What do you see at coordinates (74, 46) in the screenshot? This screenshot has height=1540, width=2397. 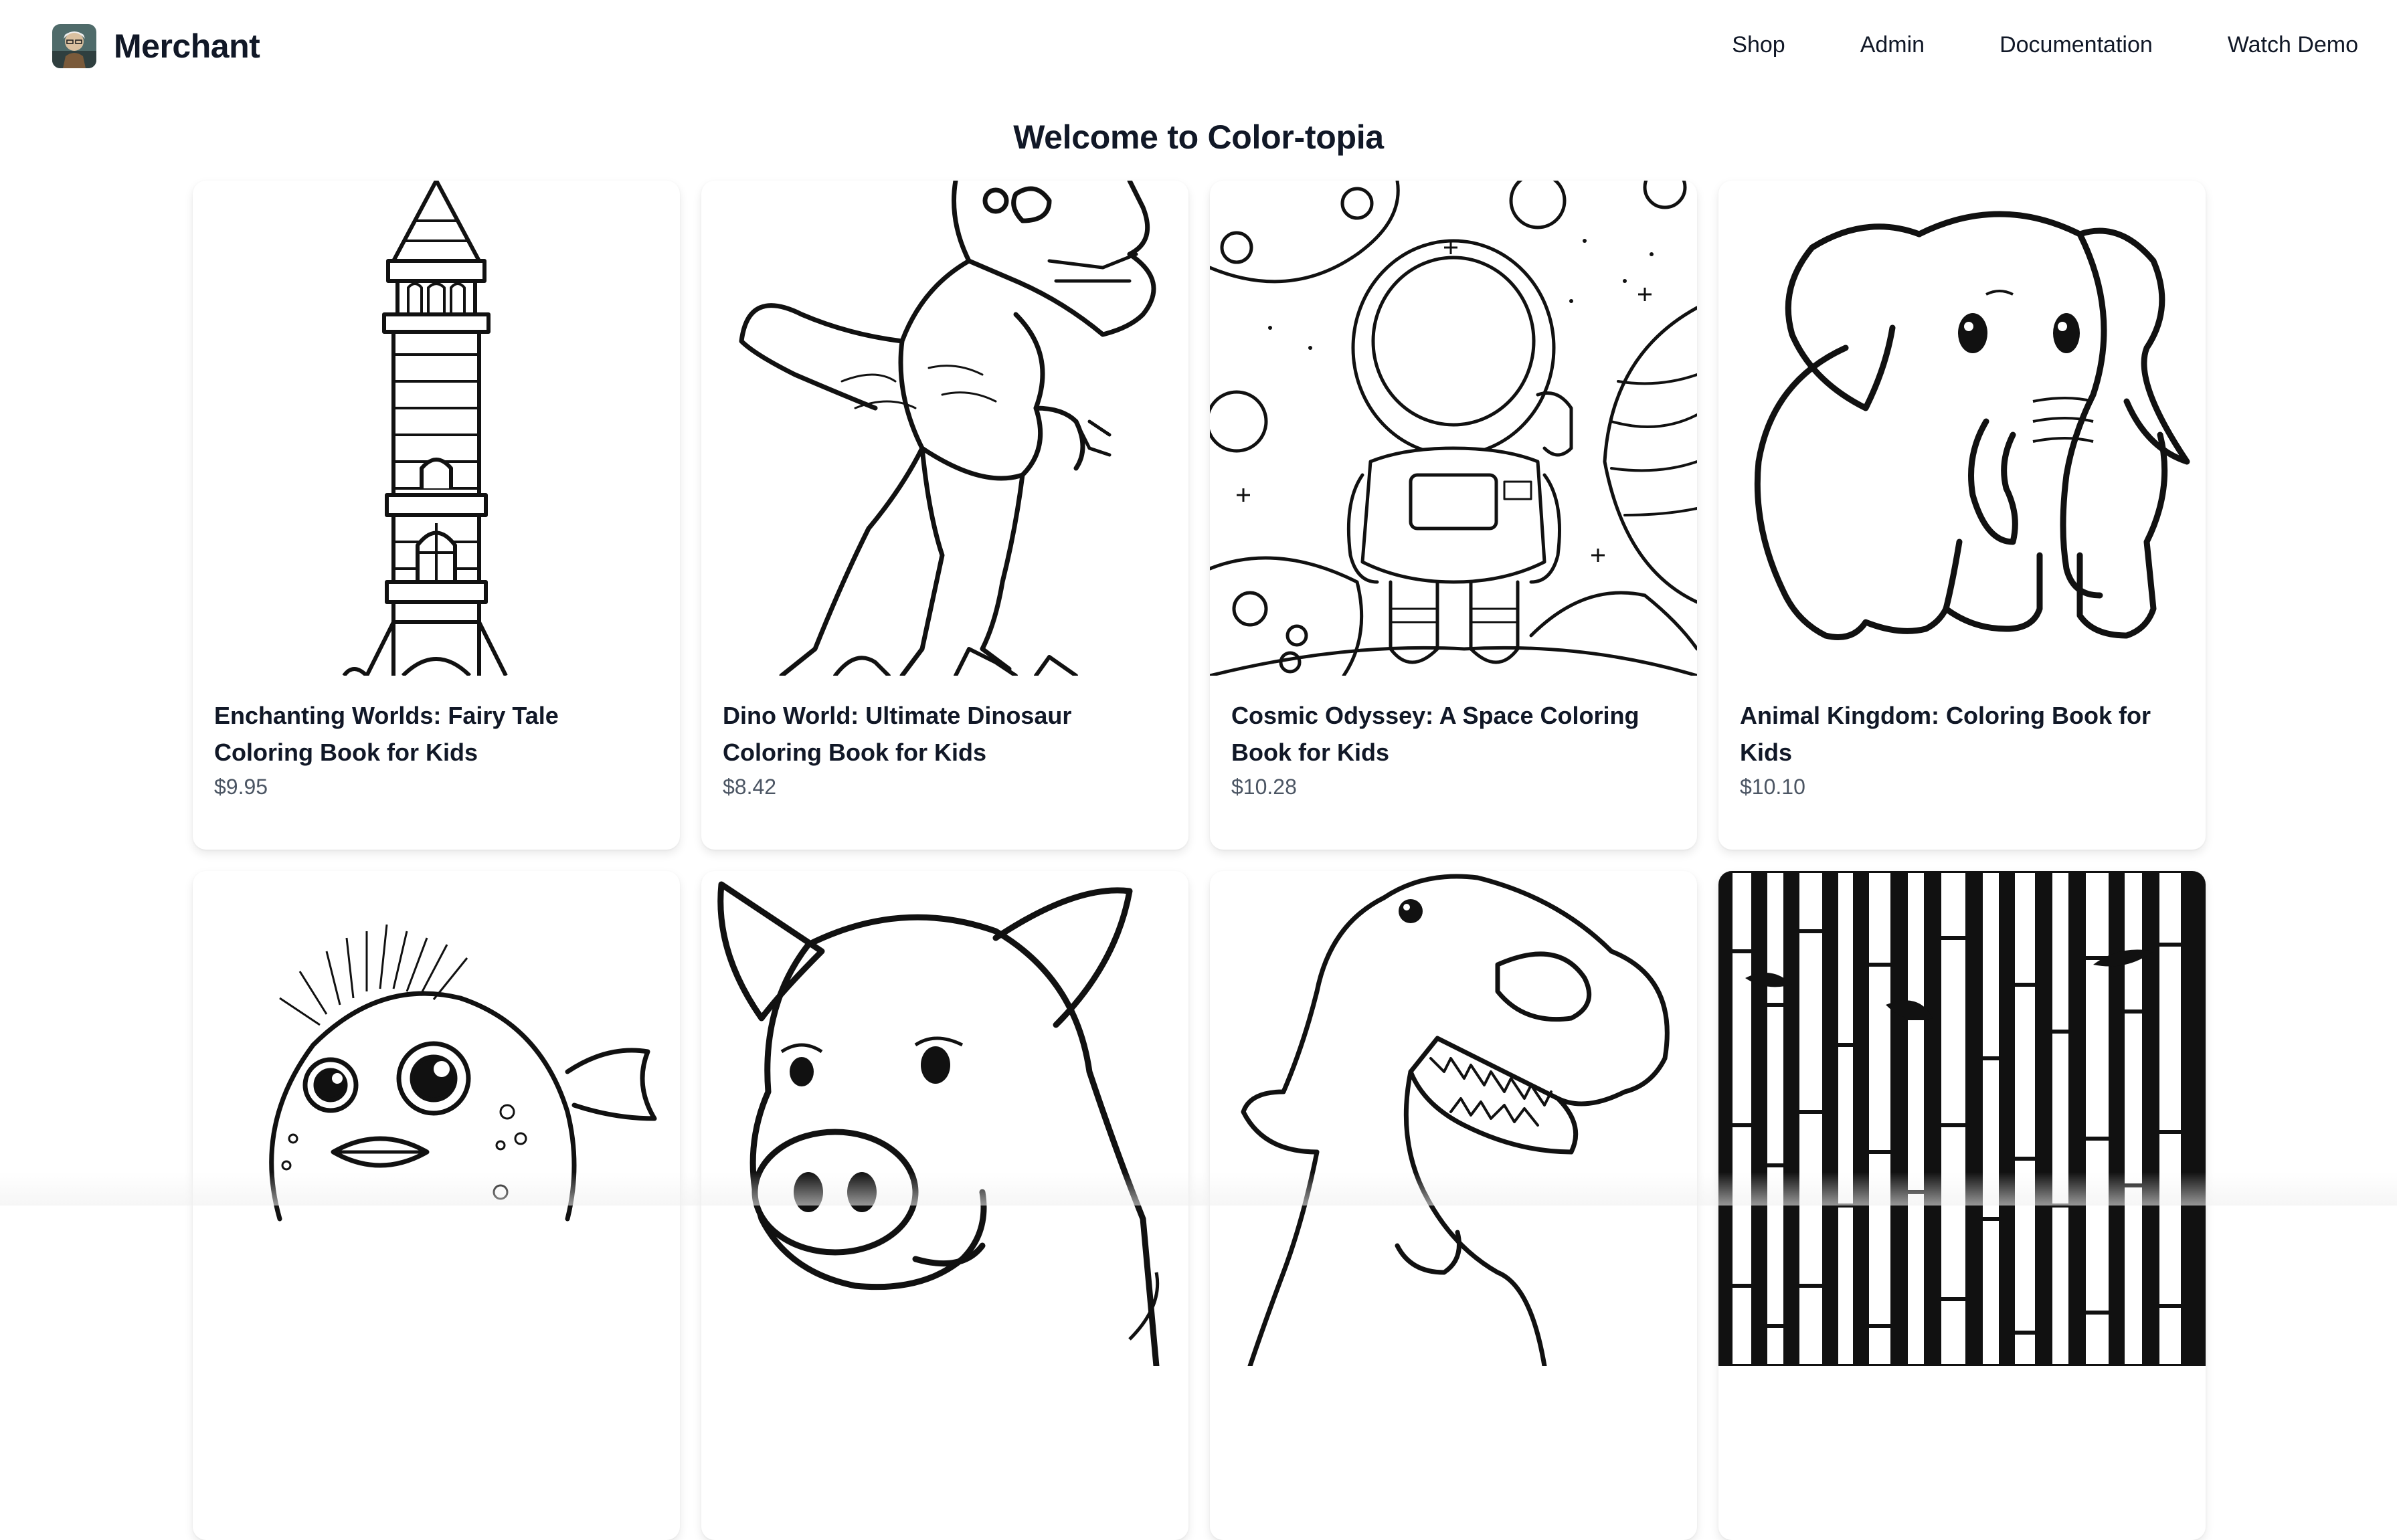 I see `avatar-portrait-icon` at bounding box center [74, 46].